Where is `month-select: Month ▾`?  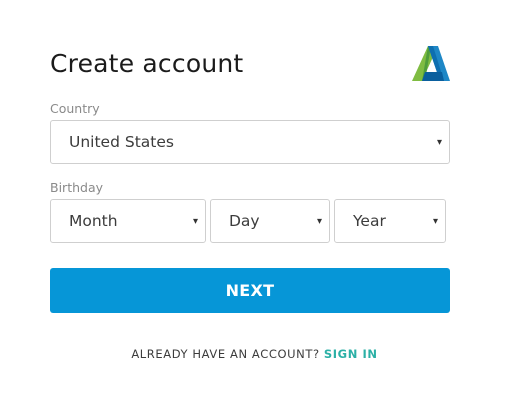
month-select: Month ▾ is located at coordinates (128, 221).